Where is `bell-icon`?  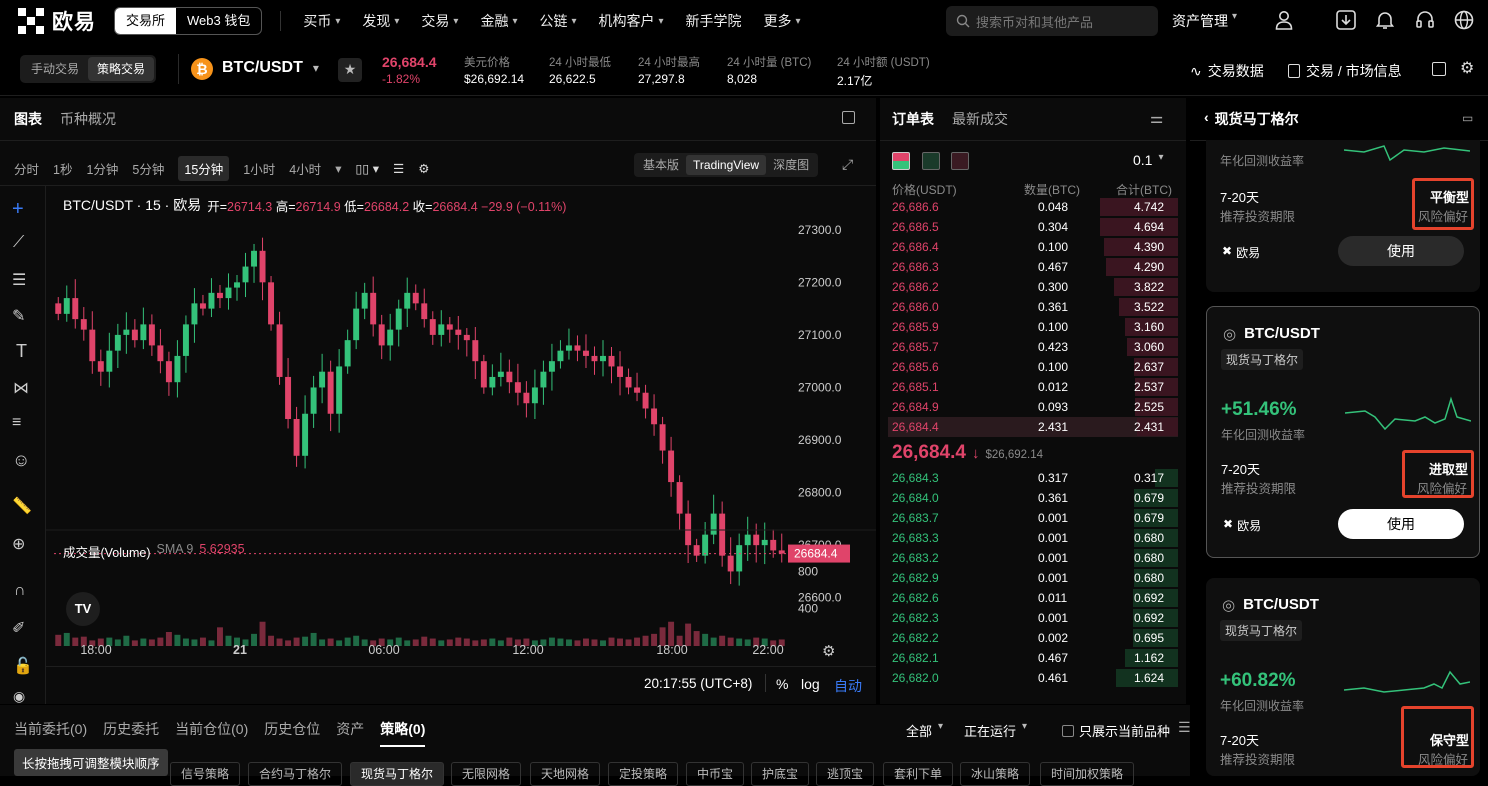
bell-icon is located at coordinates (1385, 20).